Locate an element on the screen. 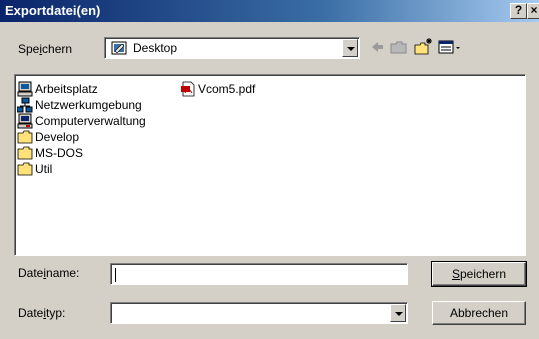 The image size is (539, 339). save-in-label: Speichern is located at coordinates (45, 49).